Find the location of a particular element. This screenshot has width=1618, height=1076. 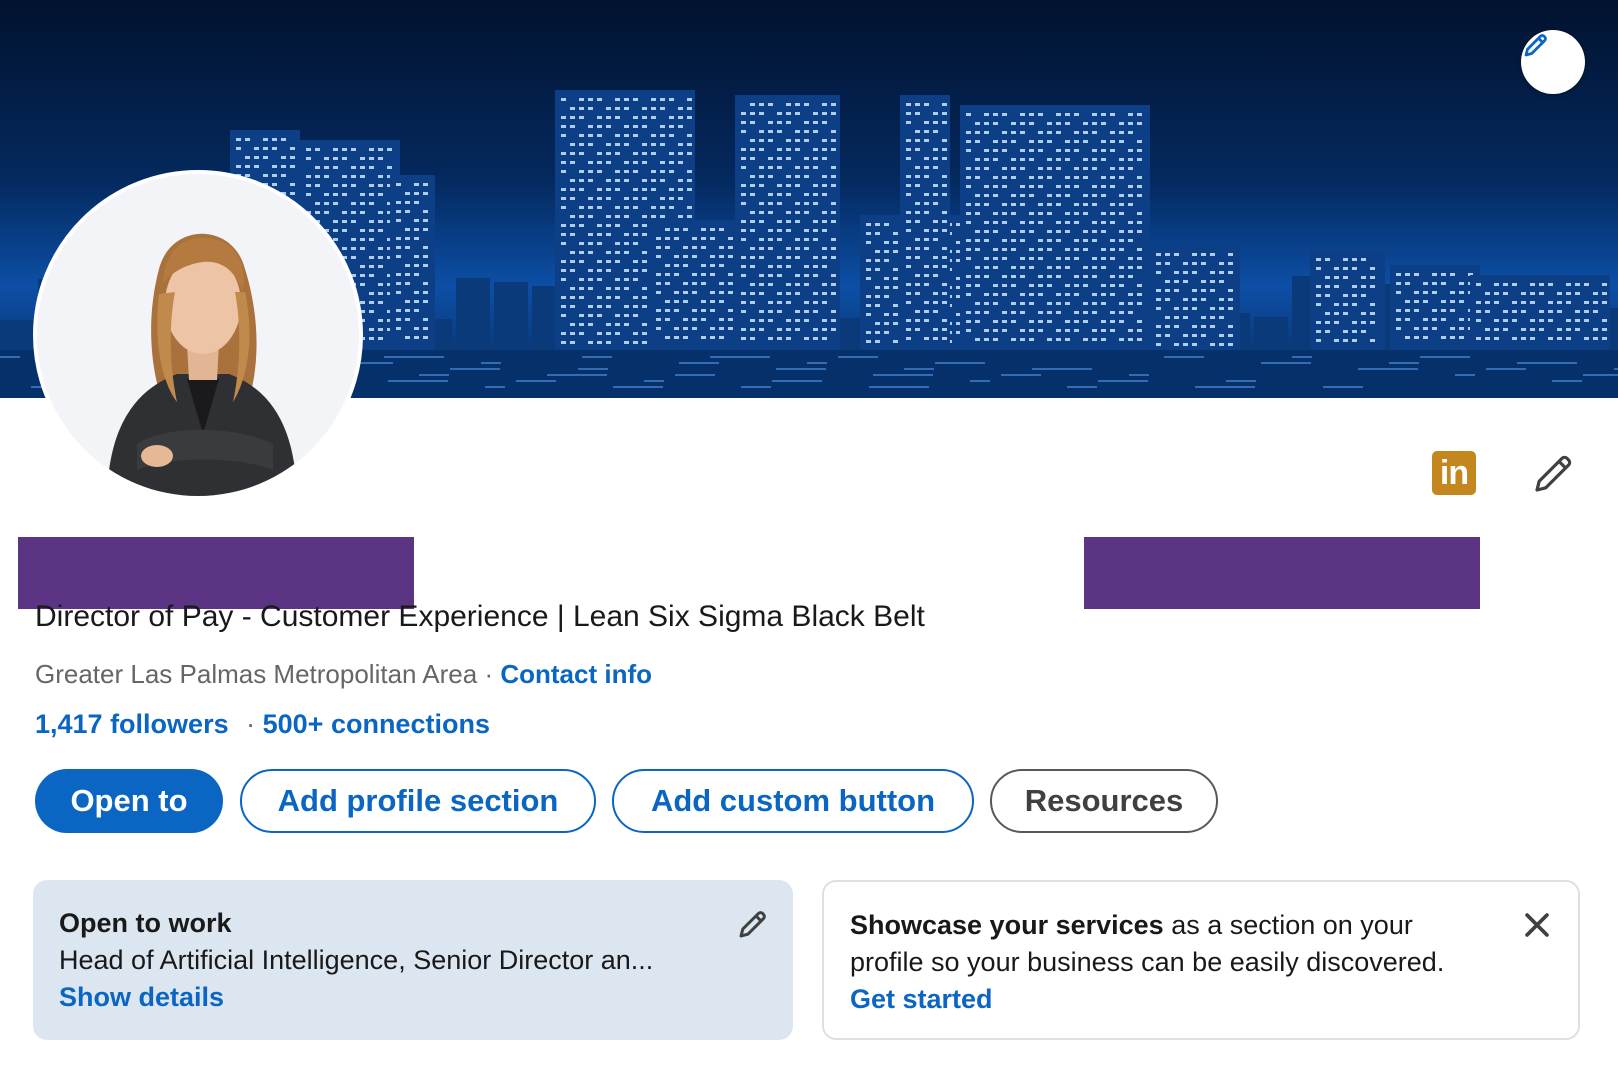

open-to-work-edit-button is located at coordinates (753, 924).